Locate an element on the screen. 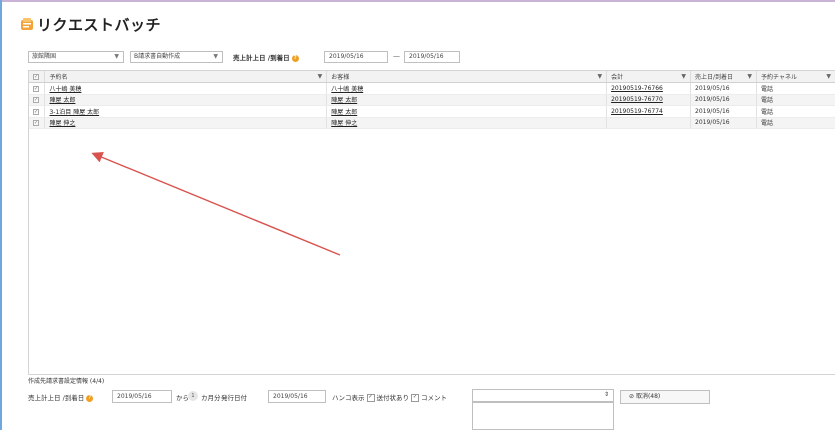  options-row: ハンコ表示 ✓ 送付状あり ✓ コメント is located at coordinates (389, 397).